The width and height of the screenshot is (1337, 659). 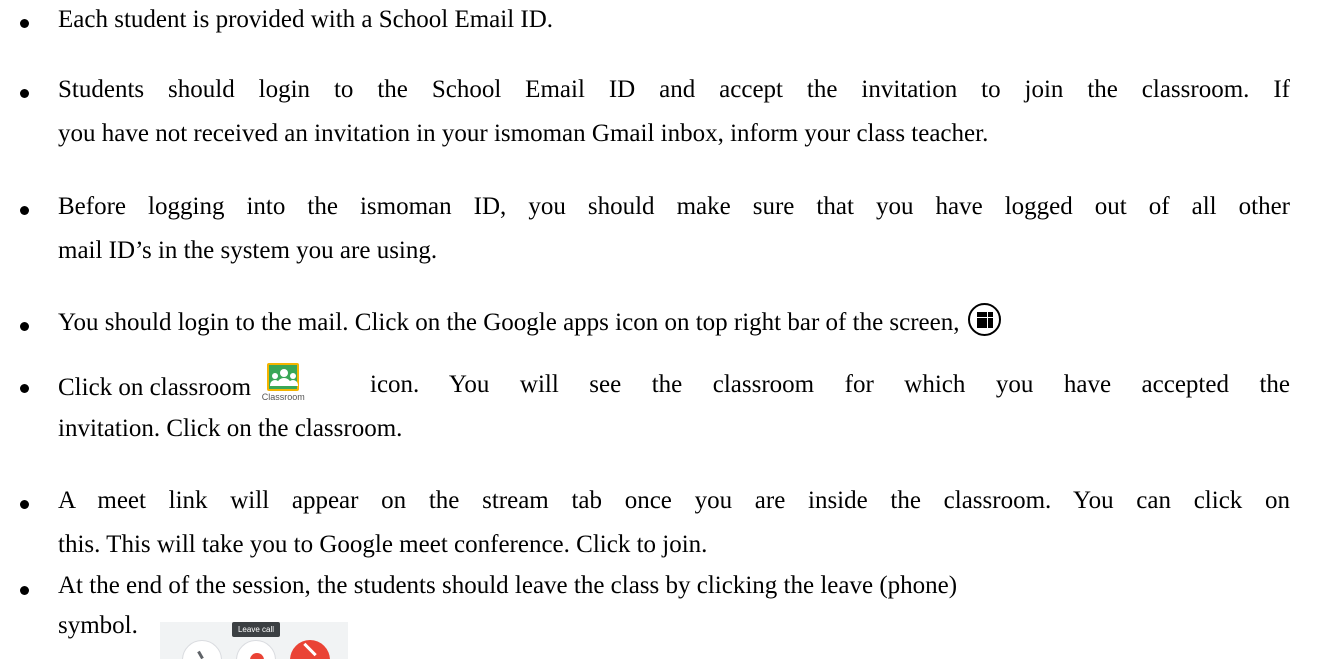 I want to click on leave-call-tooltip: Leave call, so click(x=256, y=629).